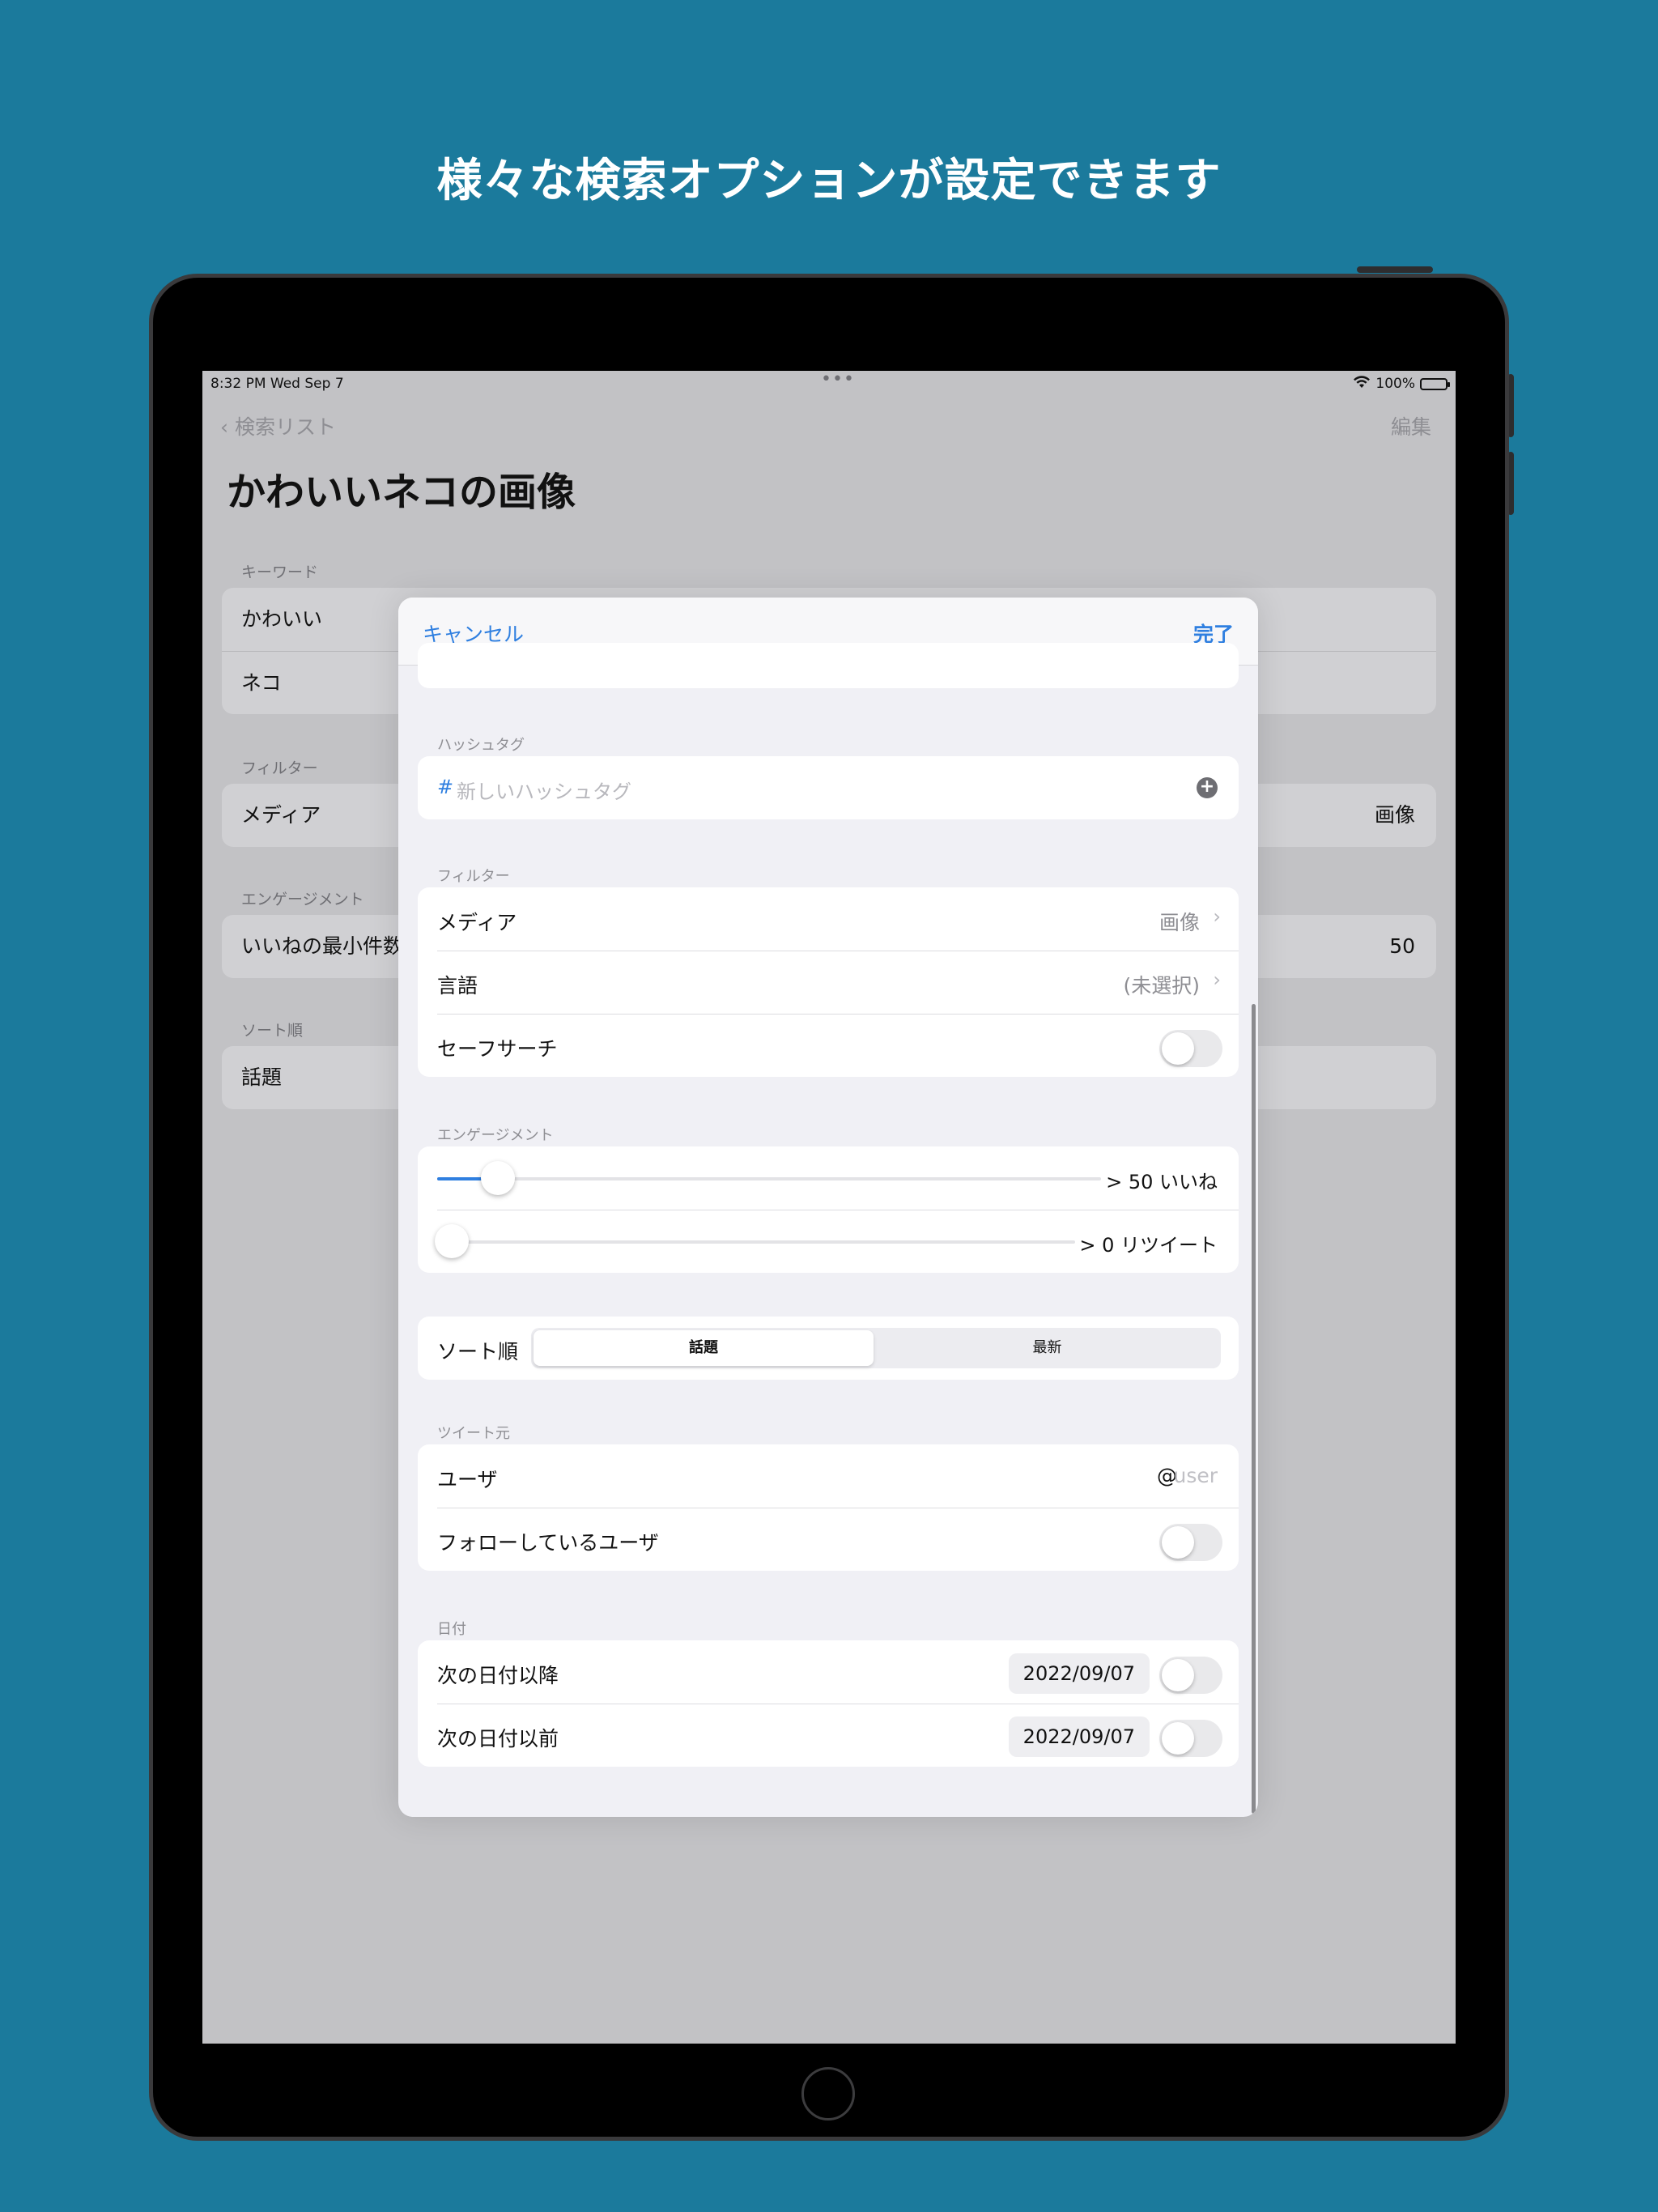  Describe the element at coordinates (1190, 1542) in the screenshot. I see `following-toggle` at that location.